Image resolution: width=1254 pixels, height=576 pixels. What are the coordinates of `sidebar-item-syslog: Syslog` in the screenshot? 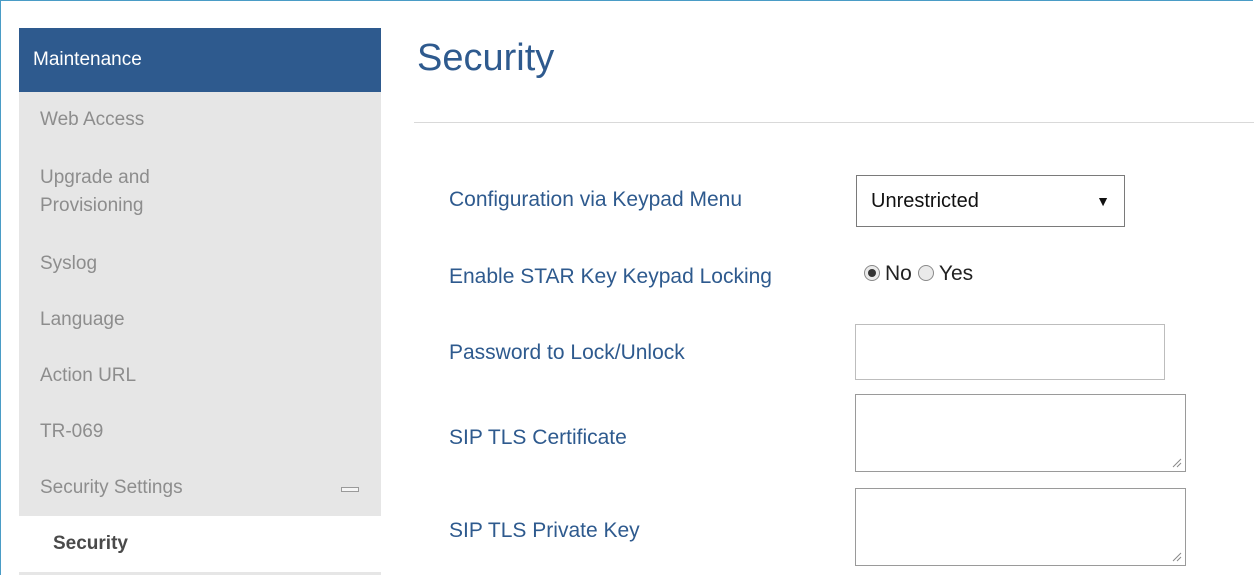 It's located at (200, 264).